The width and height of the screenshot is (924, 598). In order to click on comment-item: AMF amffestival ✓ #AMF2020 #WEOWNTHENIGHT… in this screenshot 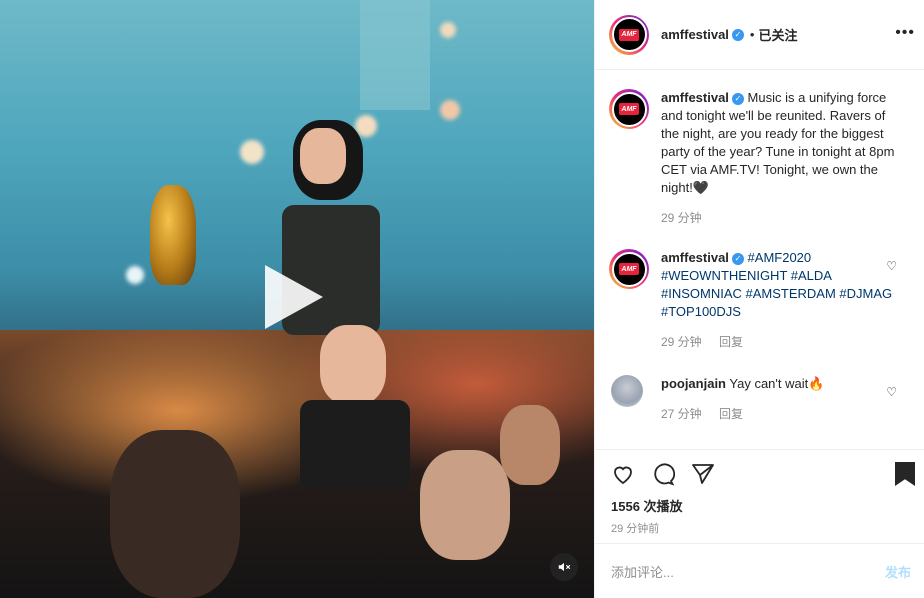, I will do `click(764, 300)`.